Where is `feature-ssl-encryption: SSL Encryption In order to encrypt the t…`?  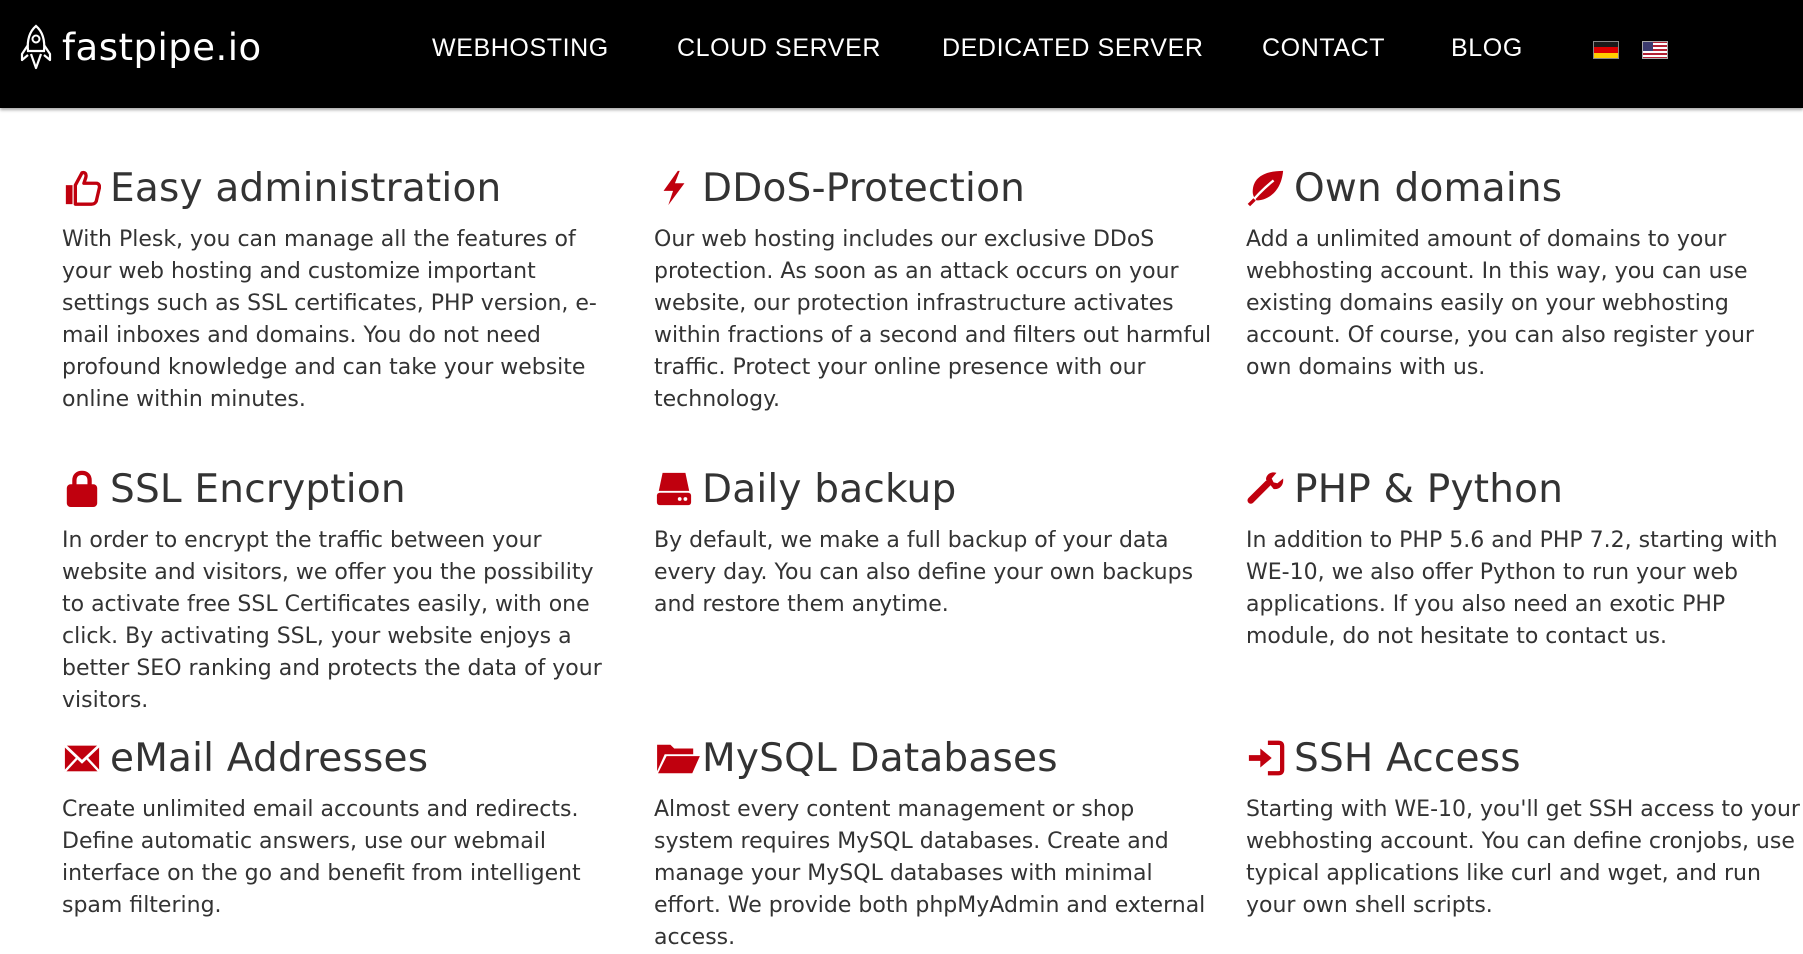
feature-ssl-encryption: SSL Encryption In order to encrypt the t… is located at coordinates (342, 590).